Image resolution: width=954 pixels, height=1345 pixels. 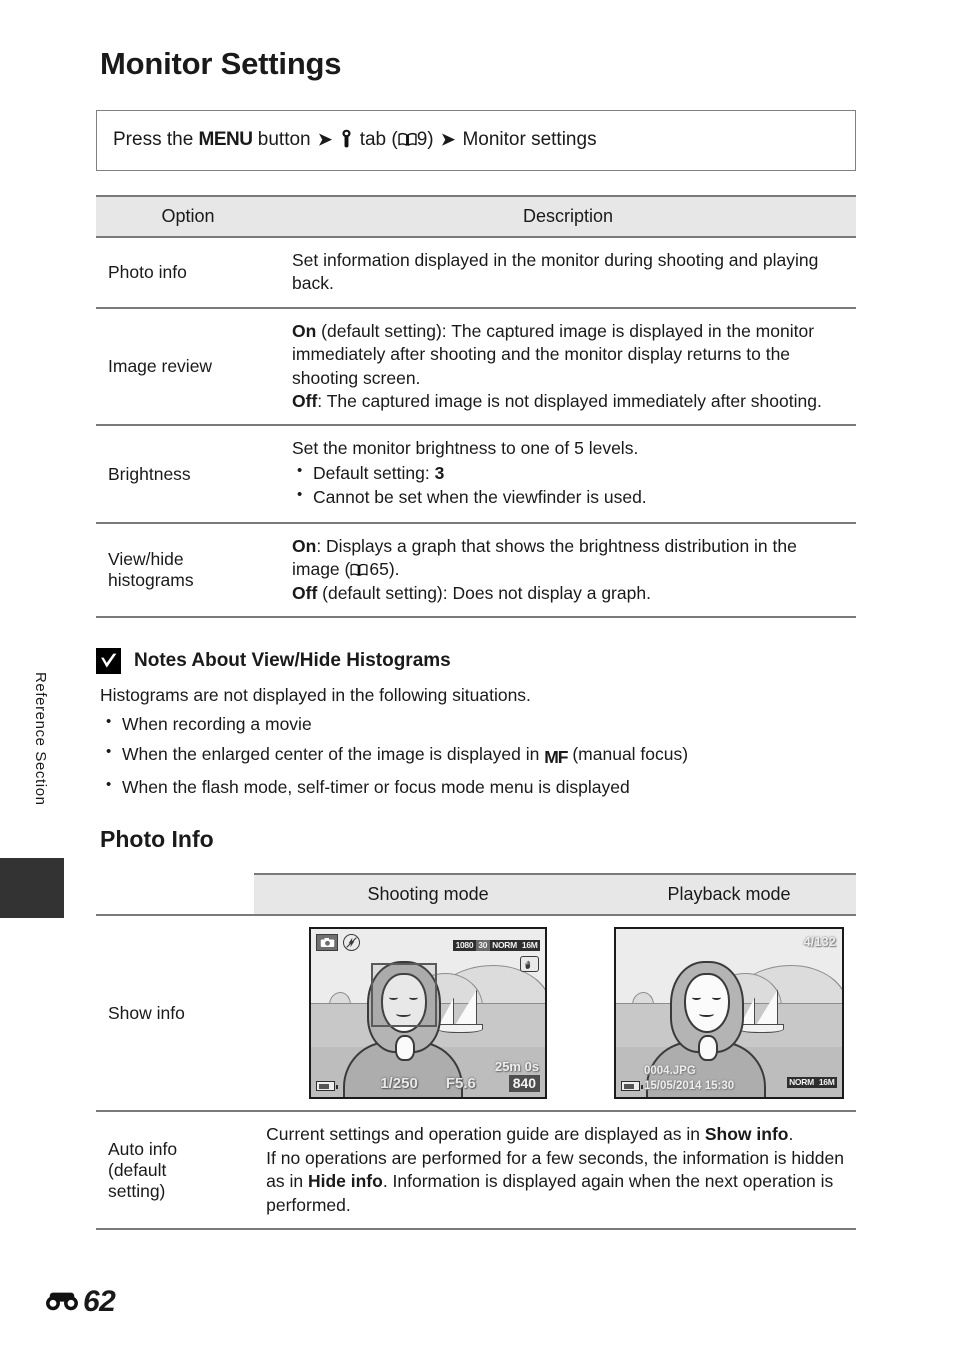 I want to click on value-hide-info: Hide info, so click(x=345, y=1181).